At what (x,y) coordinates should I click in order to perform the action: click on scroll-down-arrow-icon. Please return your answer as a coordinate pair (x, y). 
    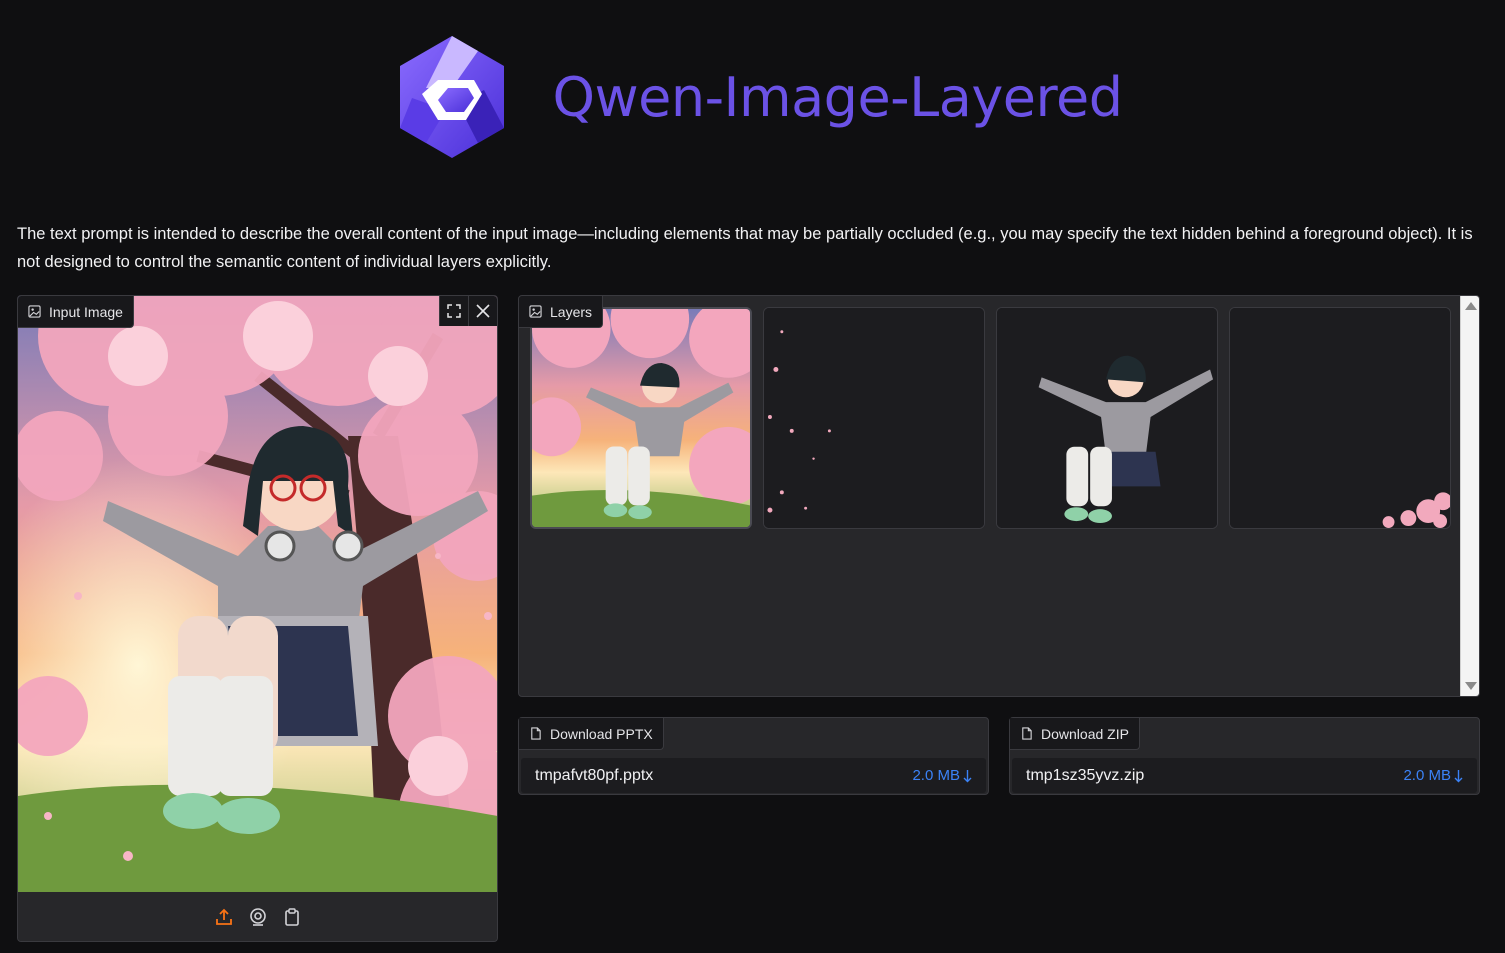
    Looking at the image, I should click on (1471, 686).